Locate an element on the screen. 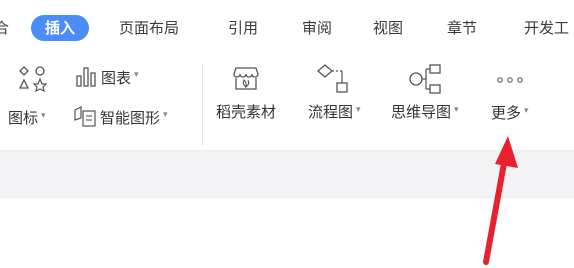  red-arrow-annotation is located at coordinates (500, 200).